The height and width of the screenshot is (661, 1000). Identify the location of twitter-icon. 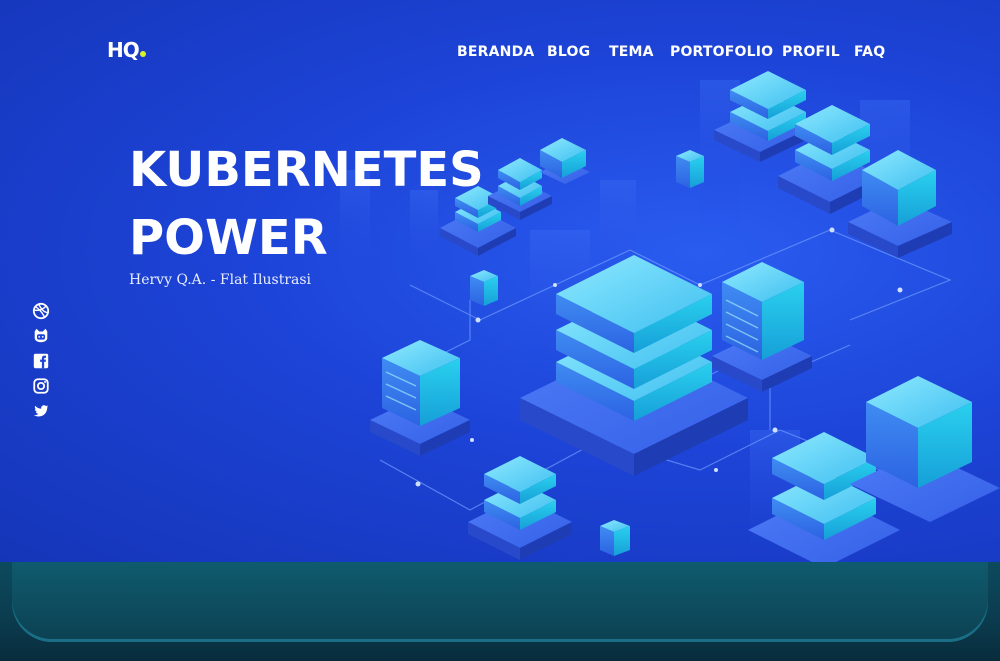
(41, 411).